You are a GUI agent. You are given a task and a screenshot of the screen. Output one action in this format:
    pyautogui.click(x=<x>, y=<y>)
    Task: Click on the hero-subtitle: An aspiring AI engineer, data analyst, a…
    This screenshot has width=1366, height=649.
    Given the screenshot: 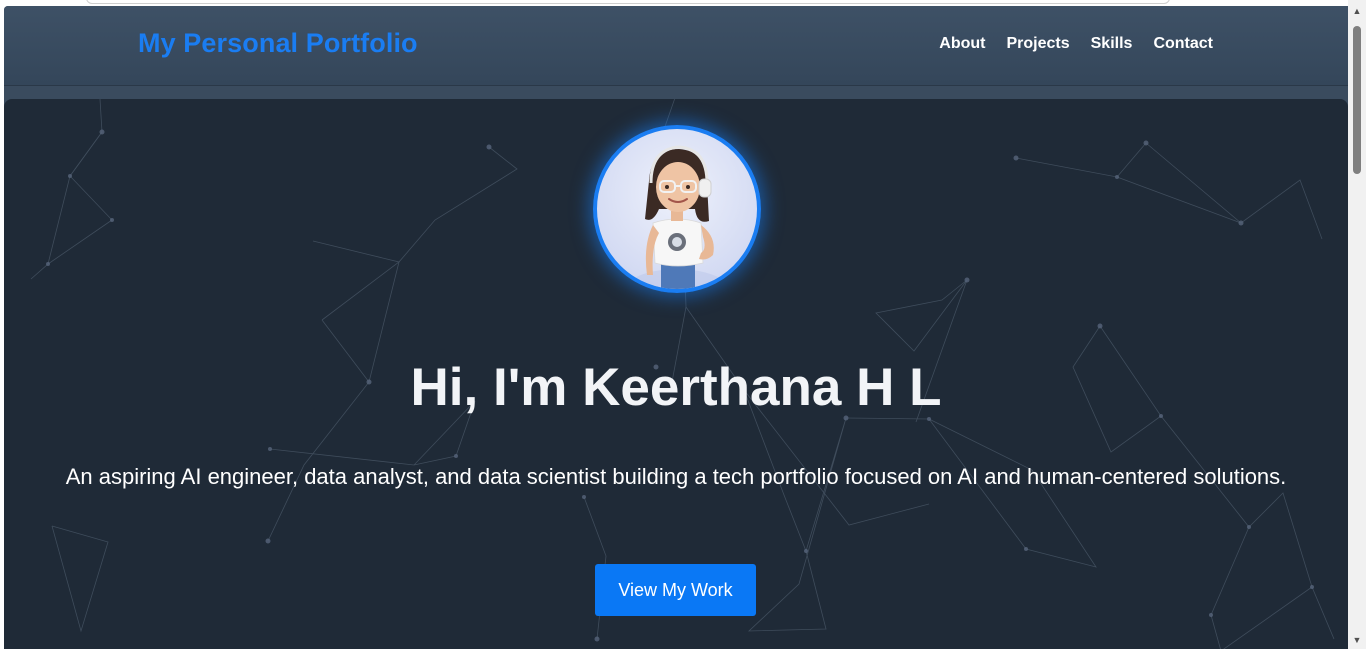 What is the action you would take?
    pyautogui.click(x=676, y=476)
    